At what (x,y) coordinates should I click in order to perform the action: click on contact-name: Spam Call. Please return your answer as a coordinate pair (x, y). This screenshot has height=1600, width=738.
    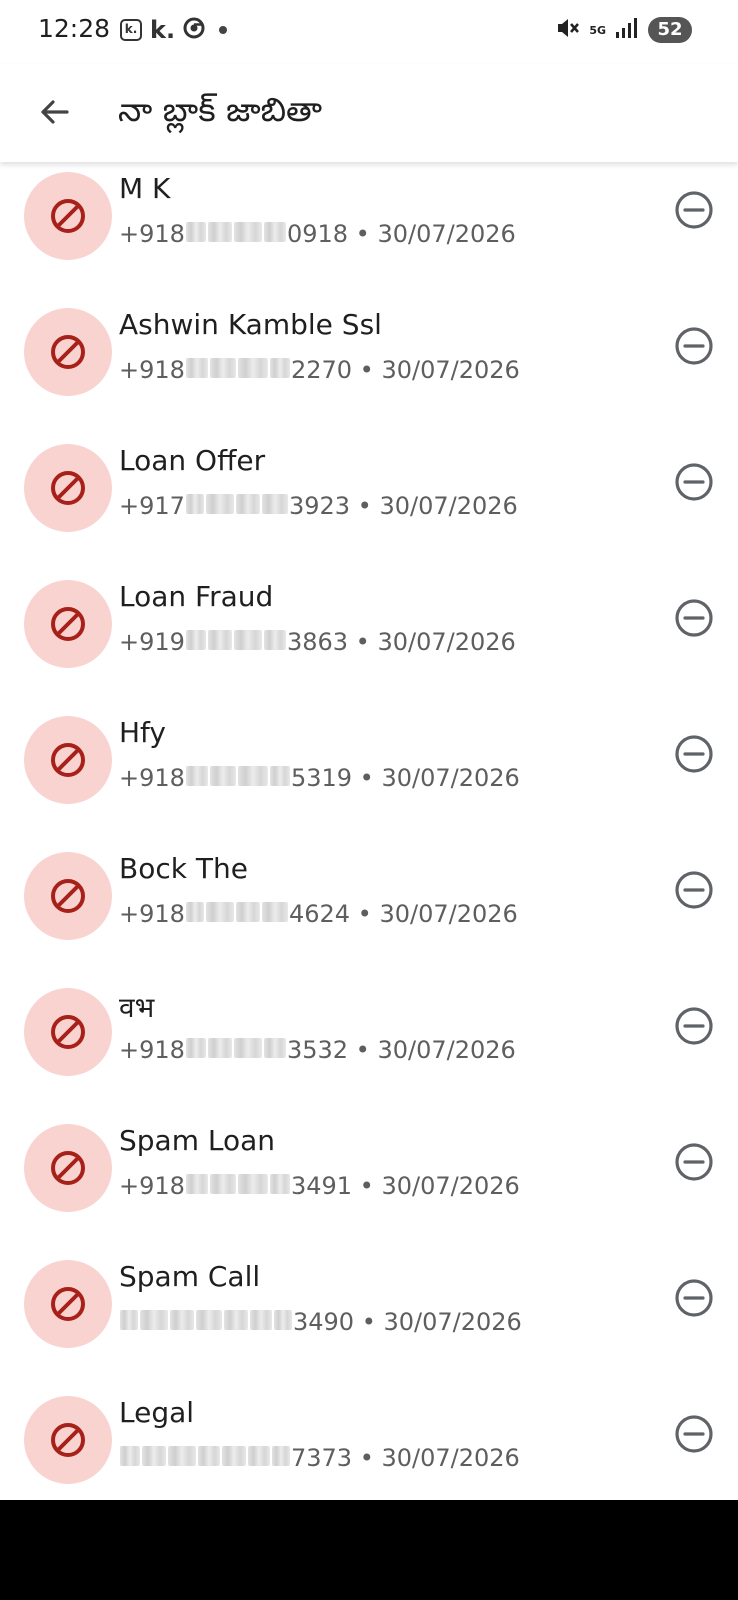
    Looking at the image, I should click on (190, 1276).